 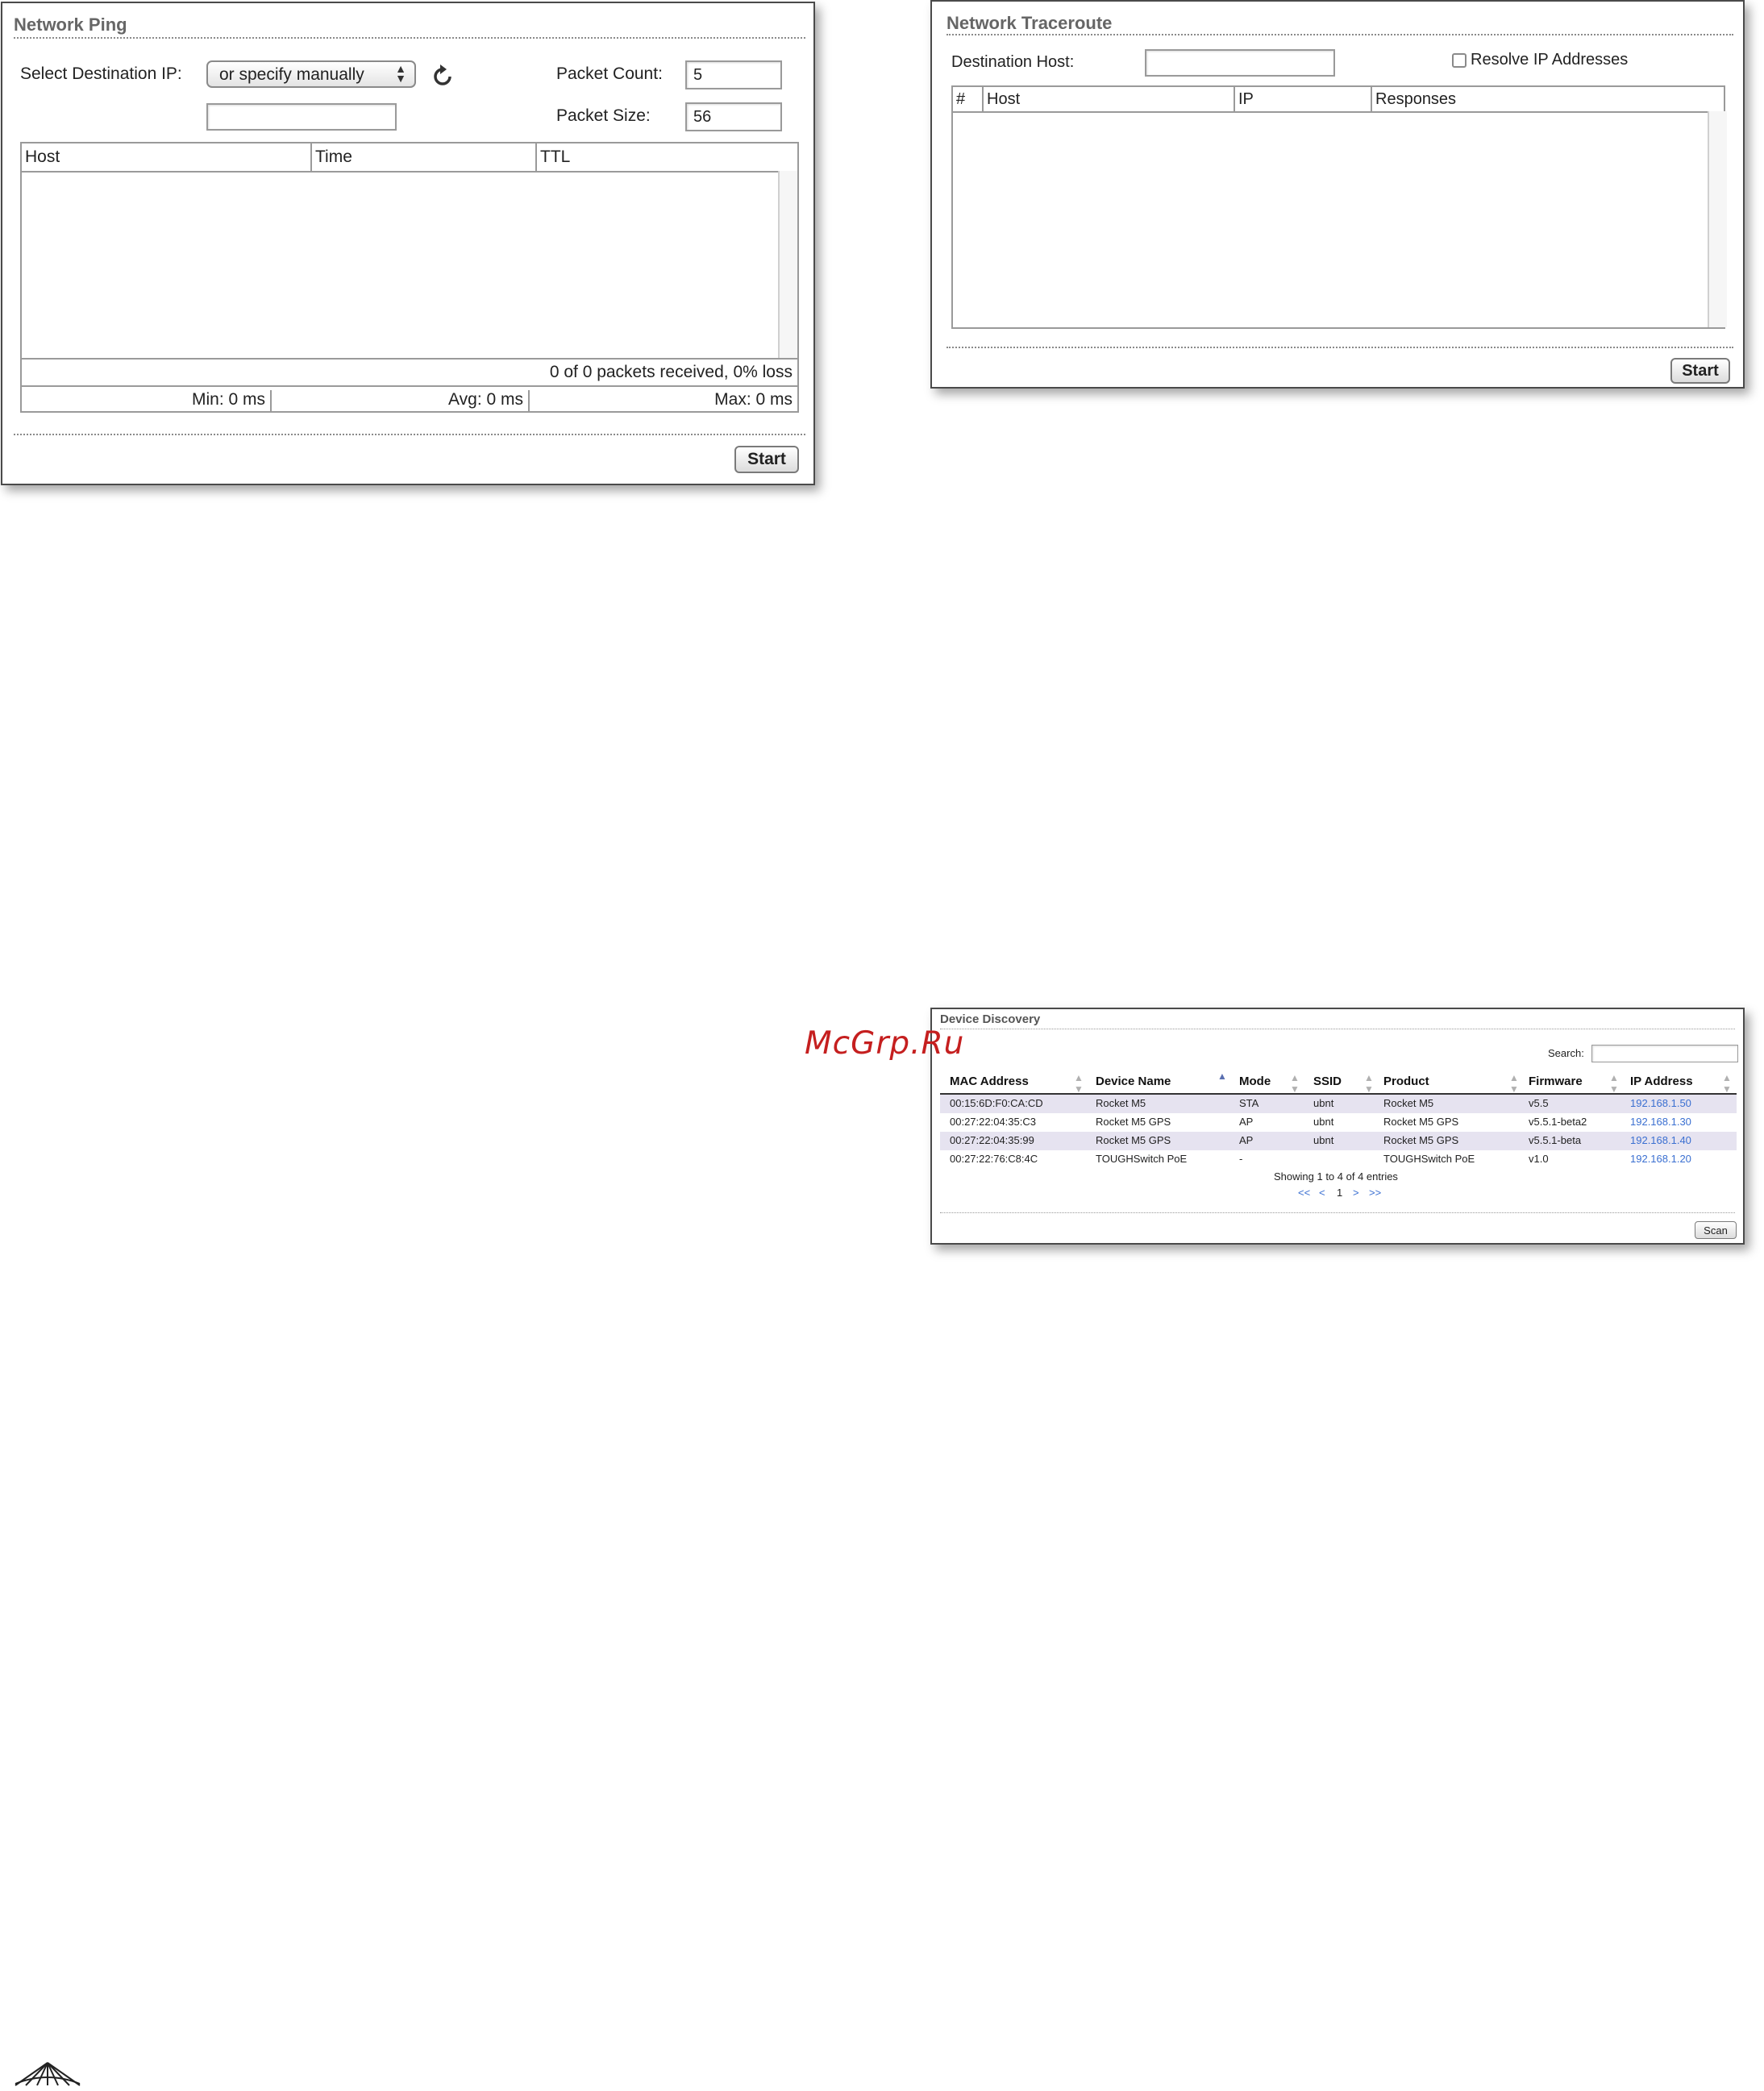 What do you see at coordinates (1660, 1159) in the screenshot?
I see `ip-address-link: 192.168.1.20` at bounding box center [1660, 1159].